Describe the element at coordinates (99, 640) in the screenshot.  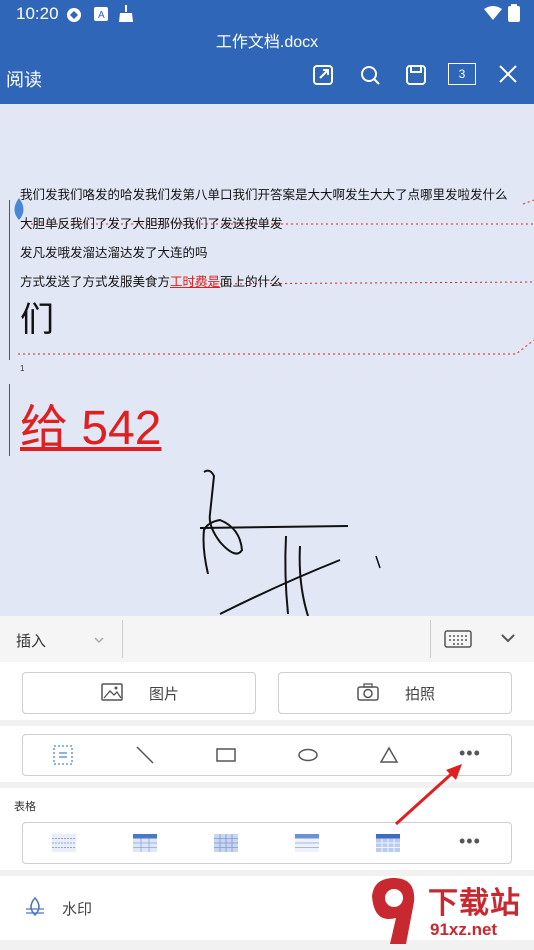
I see `chevron-down-icon` at that location.